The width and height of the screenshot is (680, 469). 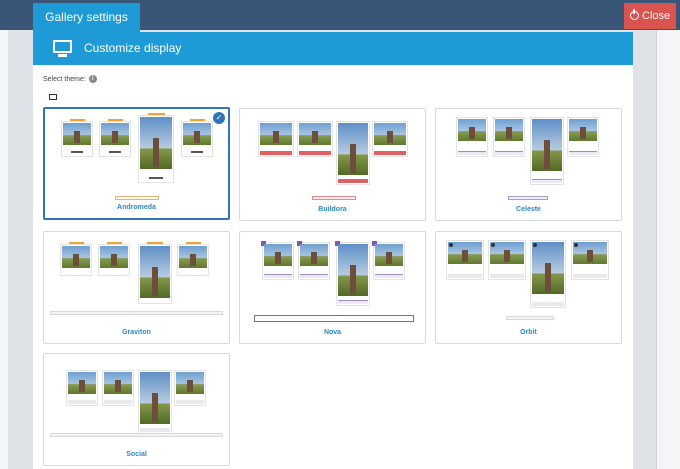 What do you see at coordinates (219, 118) in the screenshot?
I see `selected-check-icon: ✓` at bounding box center [219, 118].